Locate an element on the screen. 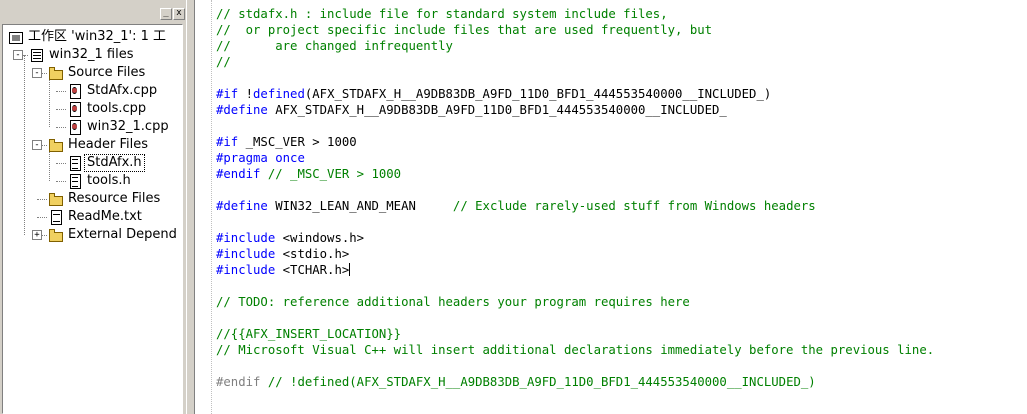 Image resolution: width=1027 pixels, height=414 pixels. folder-header-files: Header Files is located at coordinates (99, 145).